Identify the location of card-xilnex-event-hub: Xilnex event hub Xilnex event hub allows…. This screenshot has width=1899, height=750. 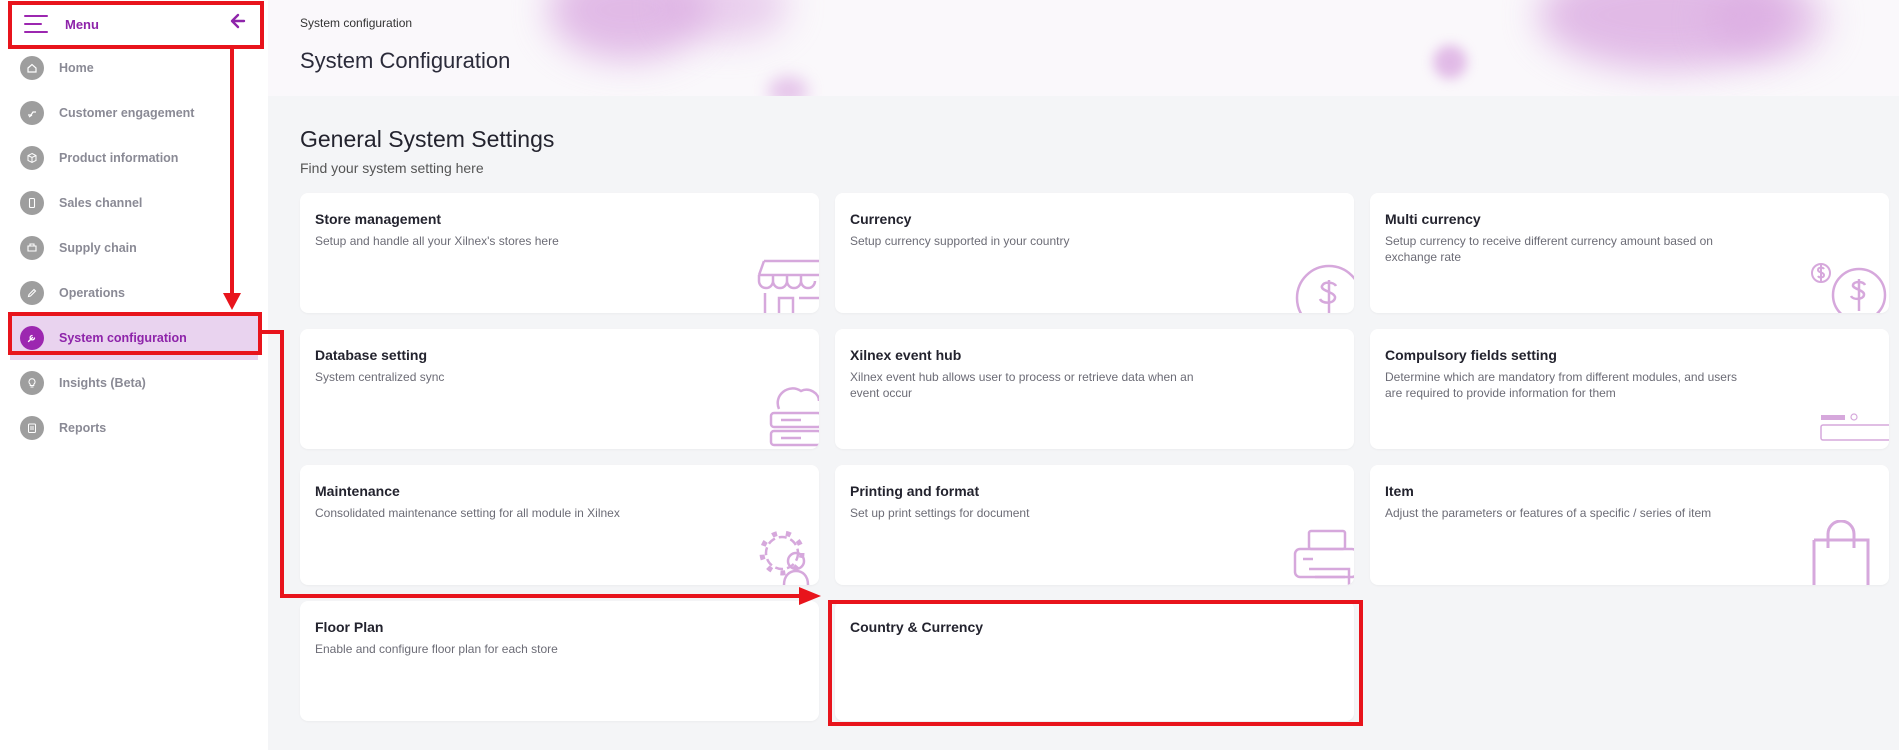
(1094, 389).